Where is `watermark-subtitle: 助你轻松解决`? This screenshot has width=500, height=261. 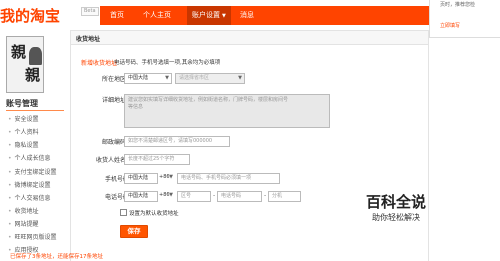
watermark-subtitle: 助你轻松解决 is located at coordinates (396, 217).